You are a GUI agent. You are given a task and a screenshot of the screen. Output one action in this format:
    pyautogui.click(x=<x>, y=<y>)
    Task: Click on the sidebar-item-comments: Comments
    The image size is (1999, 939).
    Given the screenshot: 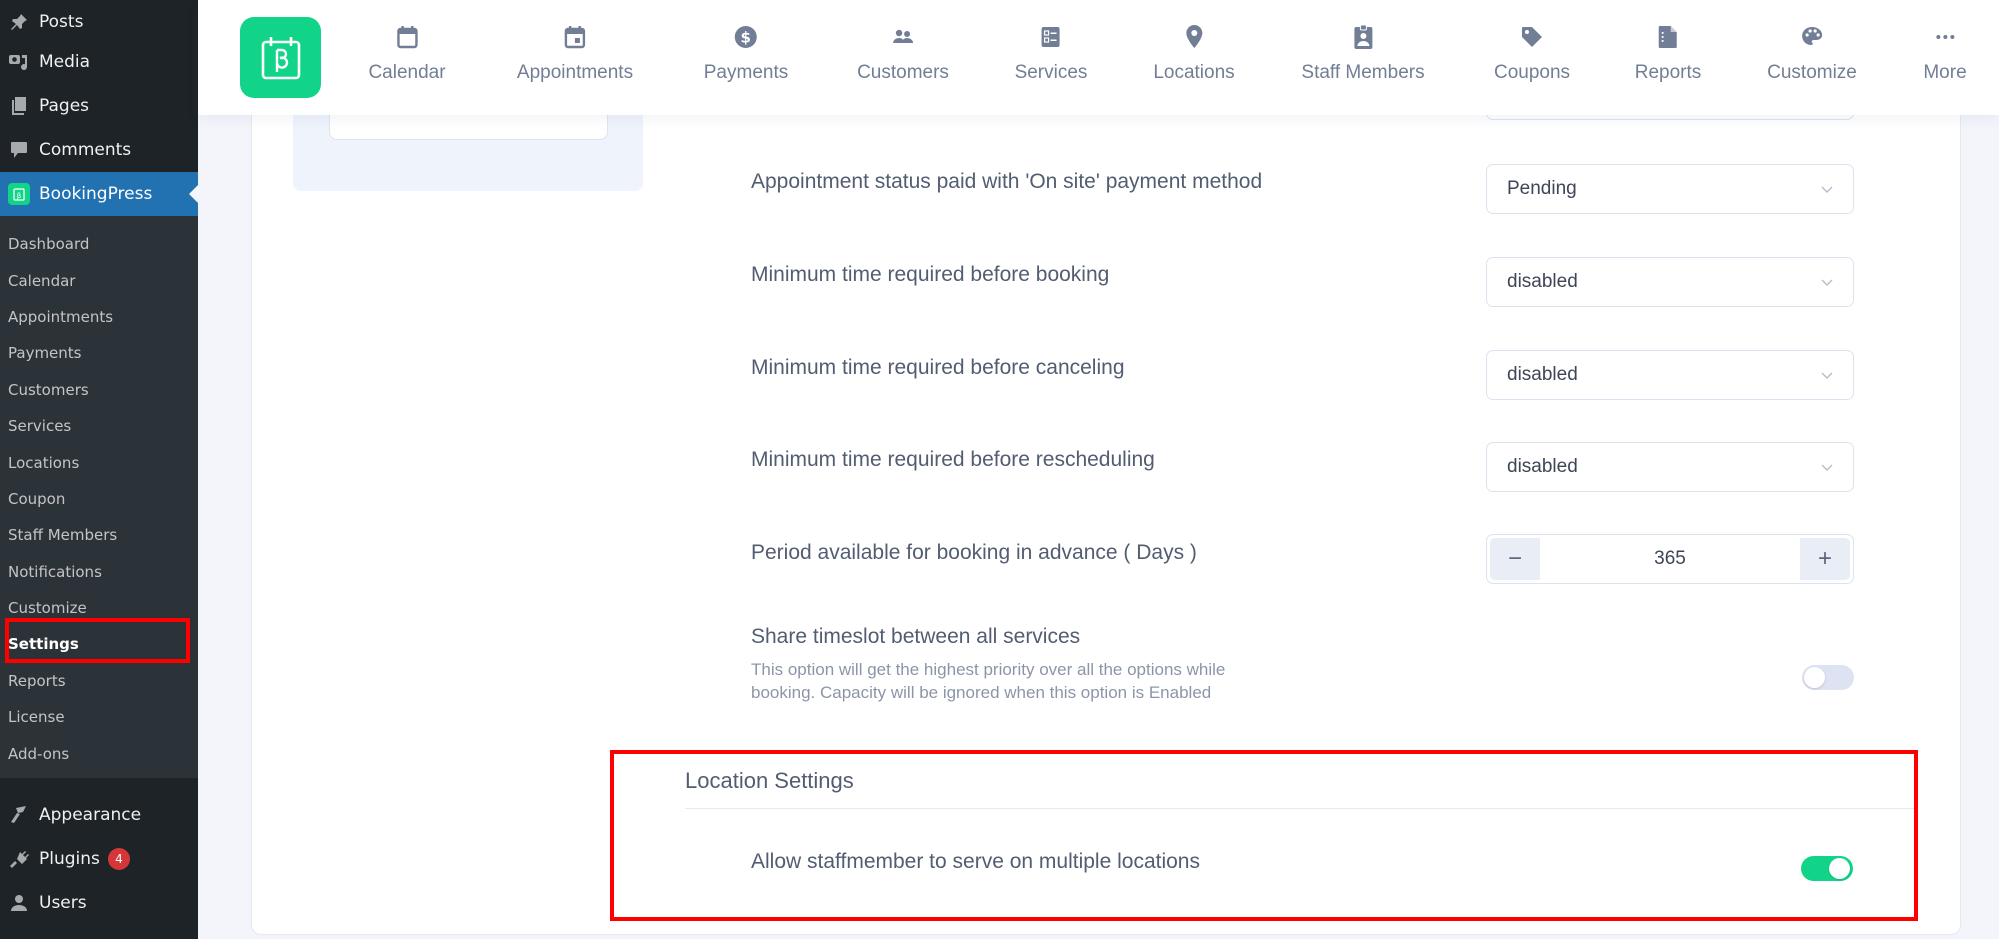 What is the action you would take?
    pyautogui.click(x=99, y=150)
    